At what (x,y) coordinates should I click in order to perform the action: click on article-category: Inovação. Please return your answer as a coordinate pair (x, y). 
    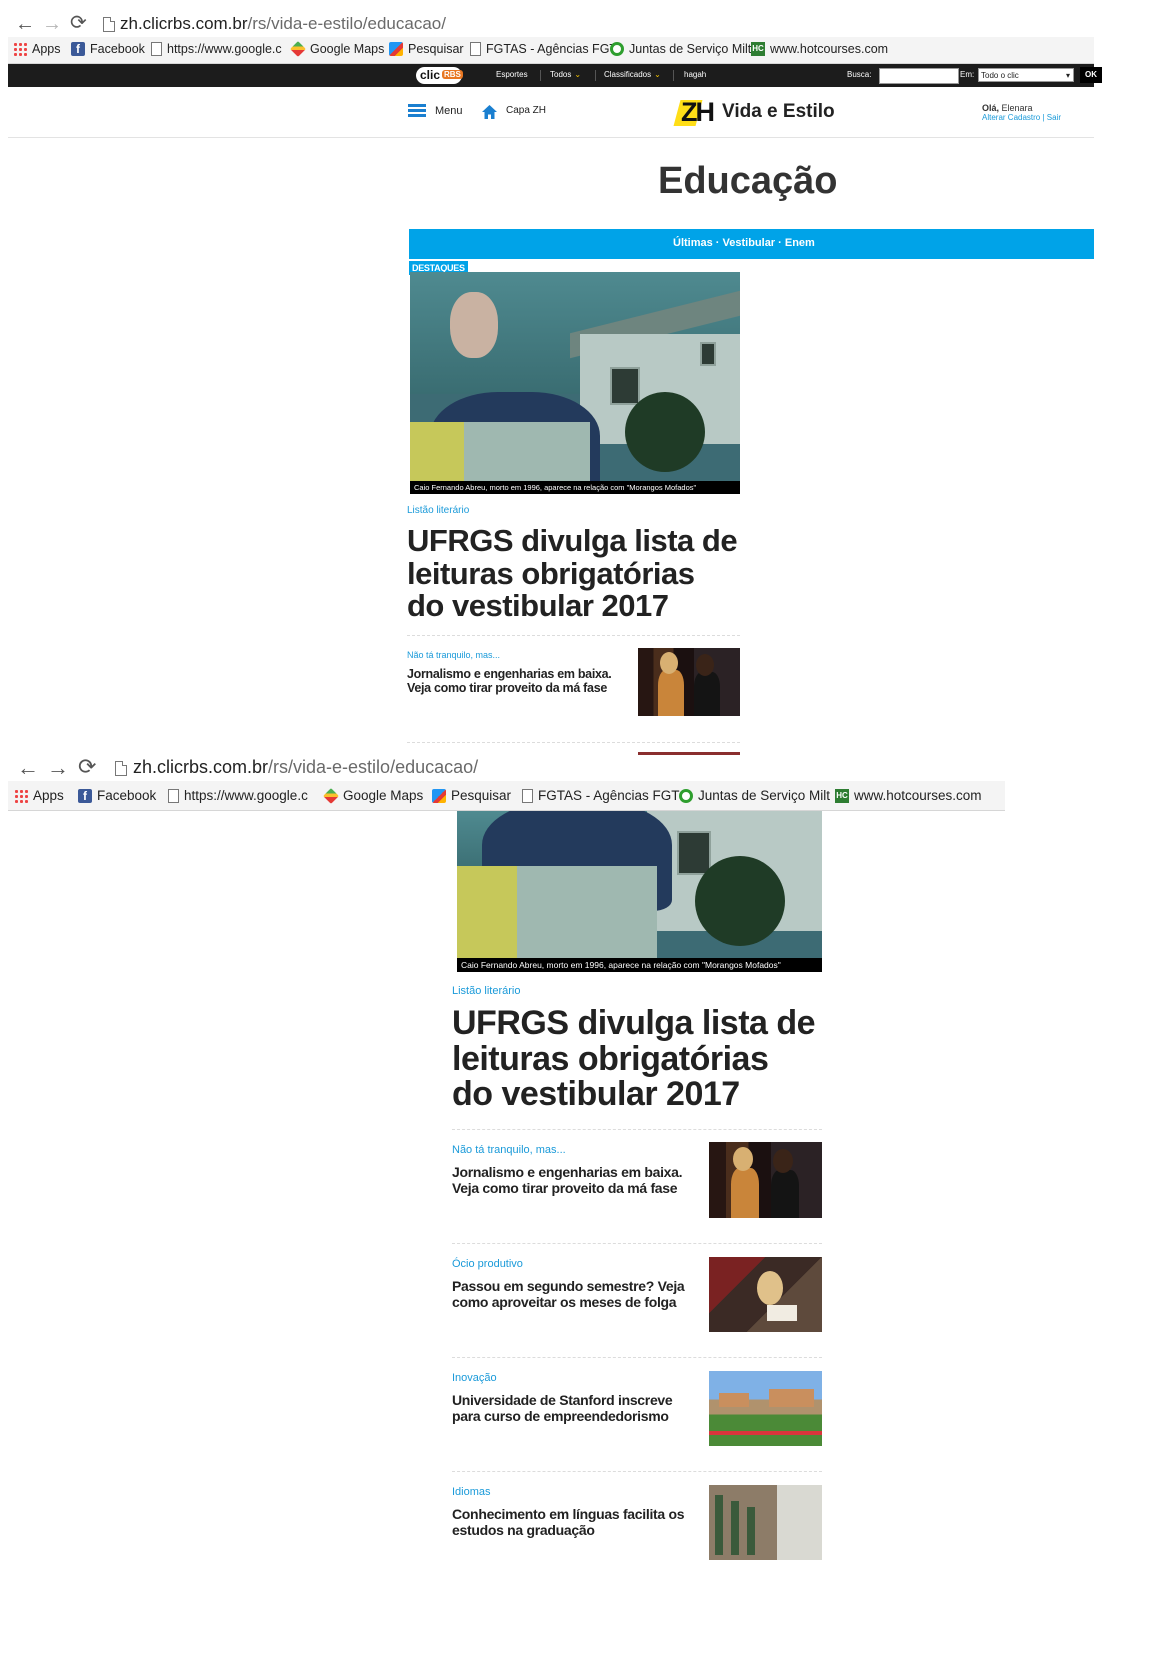
    Looking at the image, I should click on (474, 1378).